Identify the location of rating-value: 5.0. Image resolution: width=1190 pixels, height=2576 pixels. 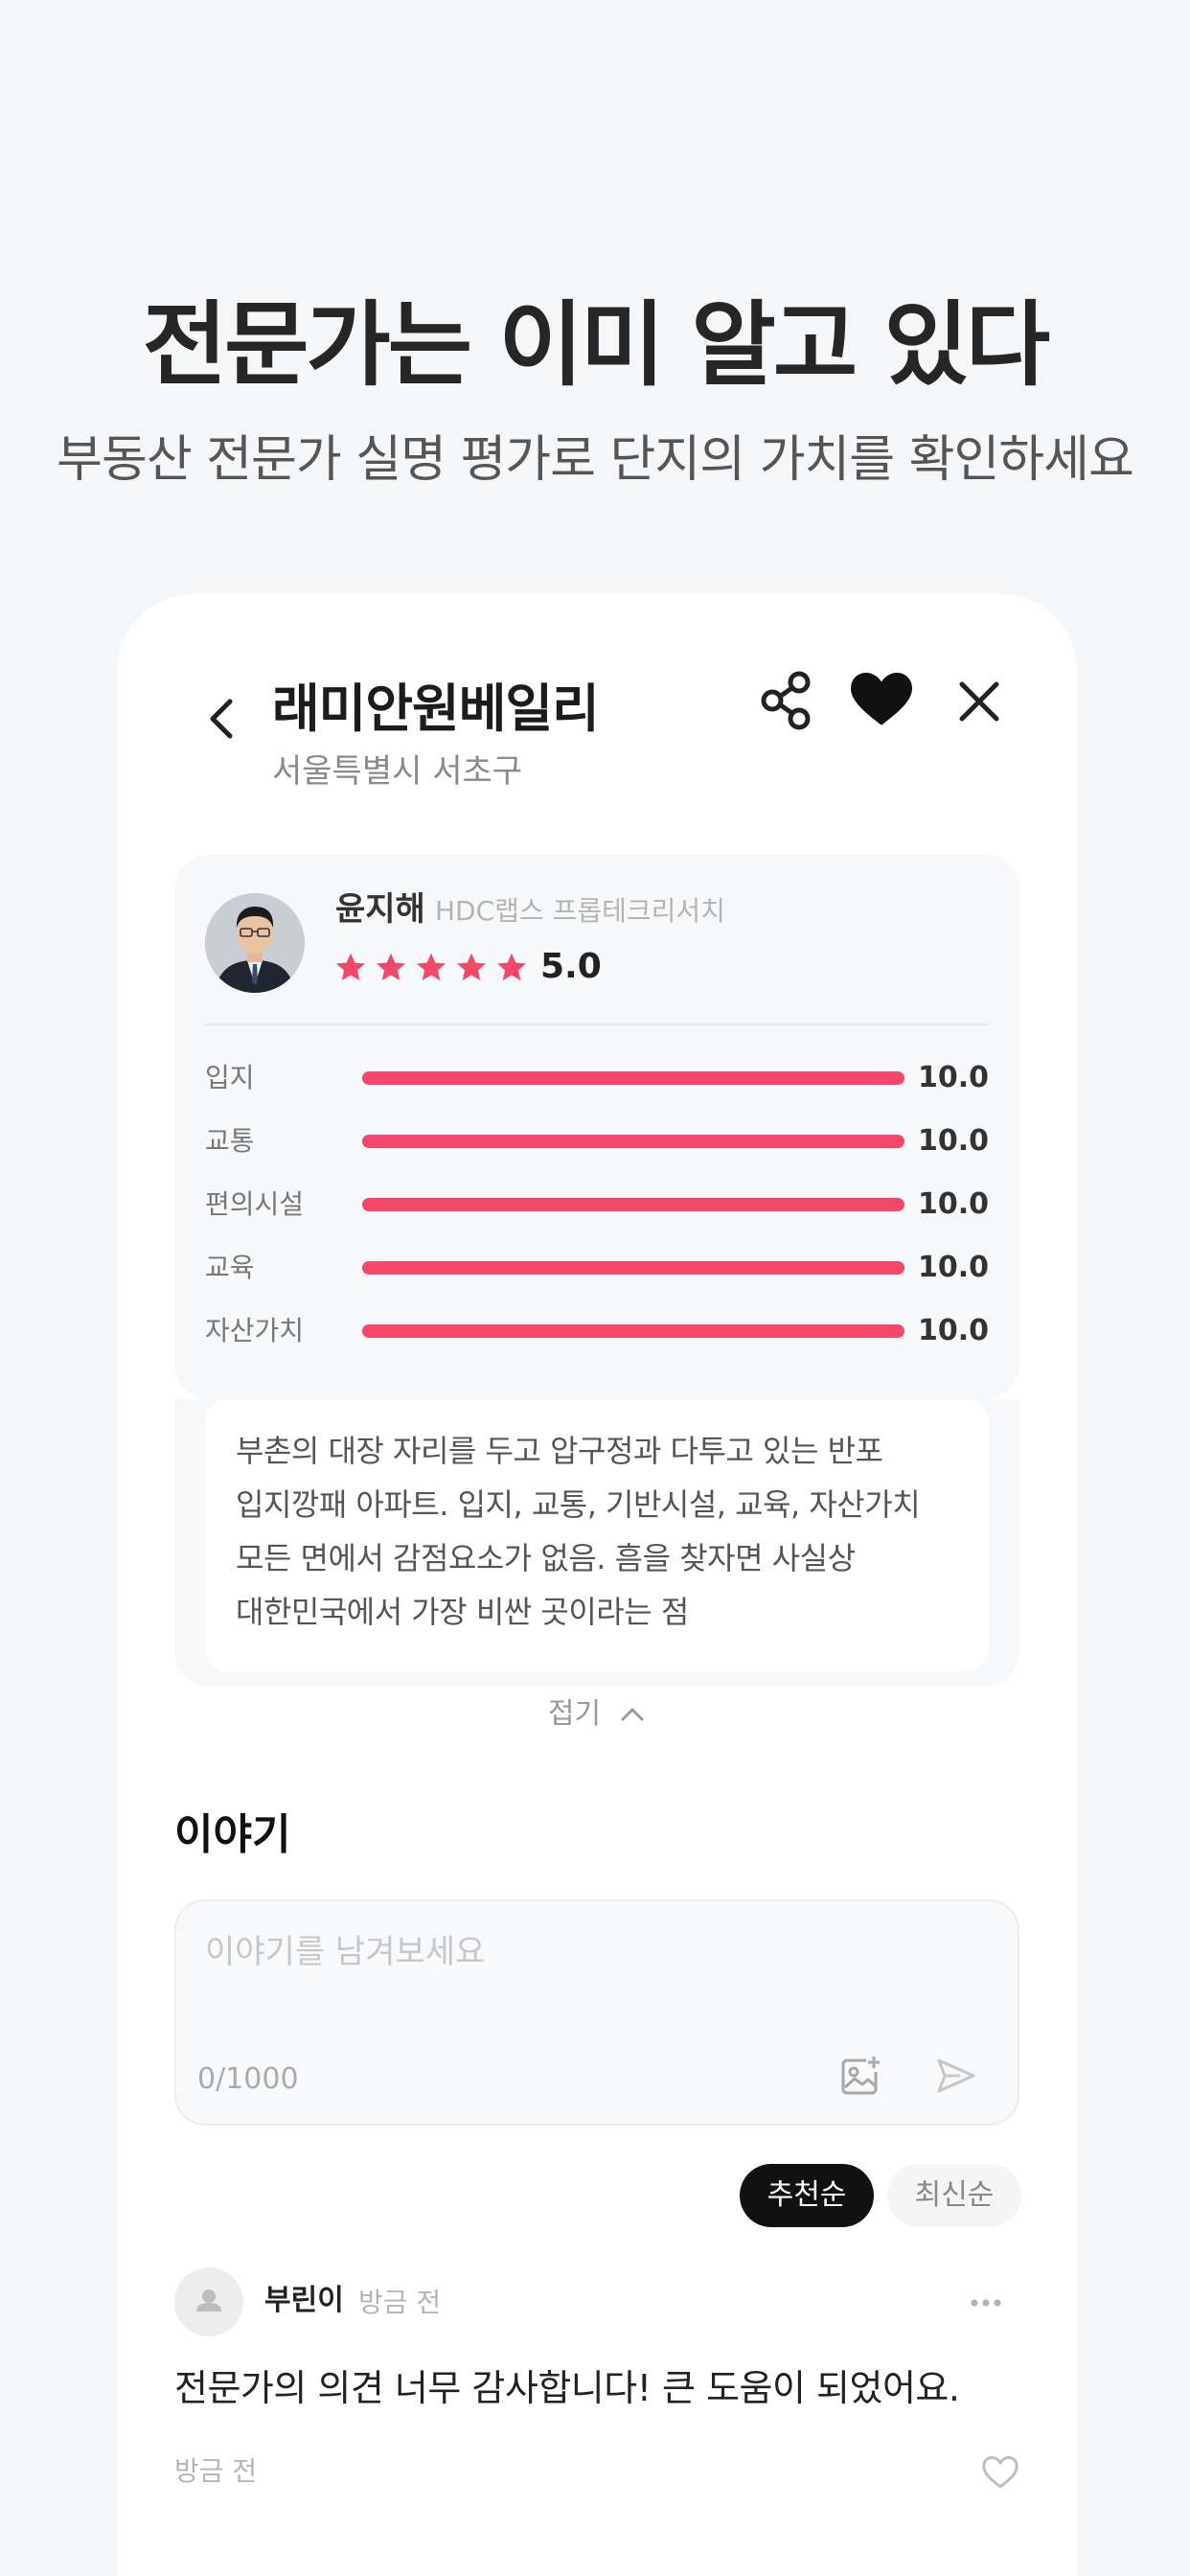
(571, 966).